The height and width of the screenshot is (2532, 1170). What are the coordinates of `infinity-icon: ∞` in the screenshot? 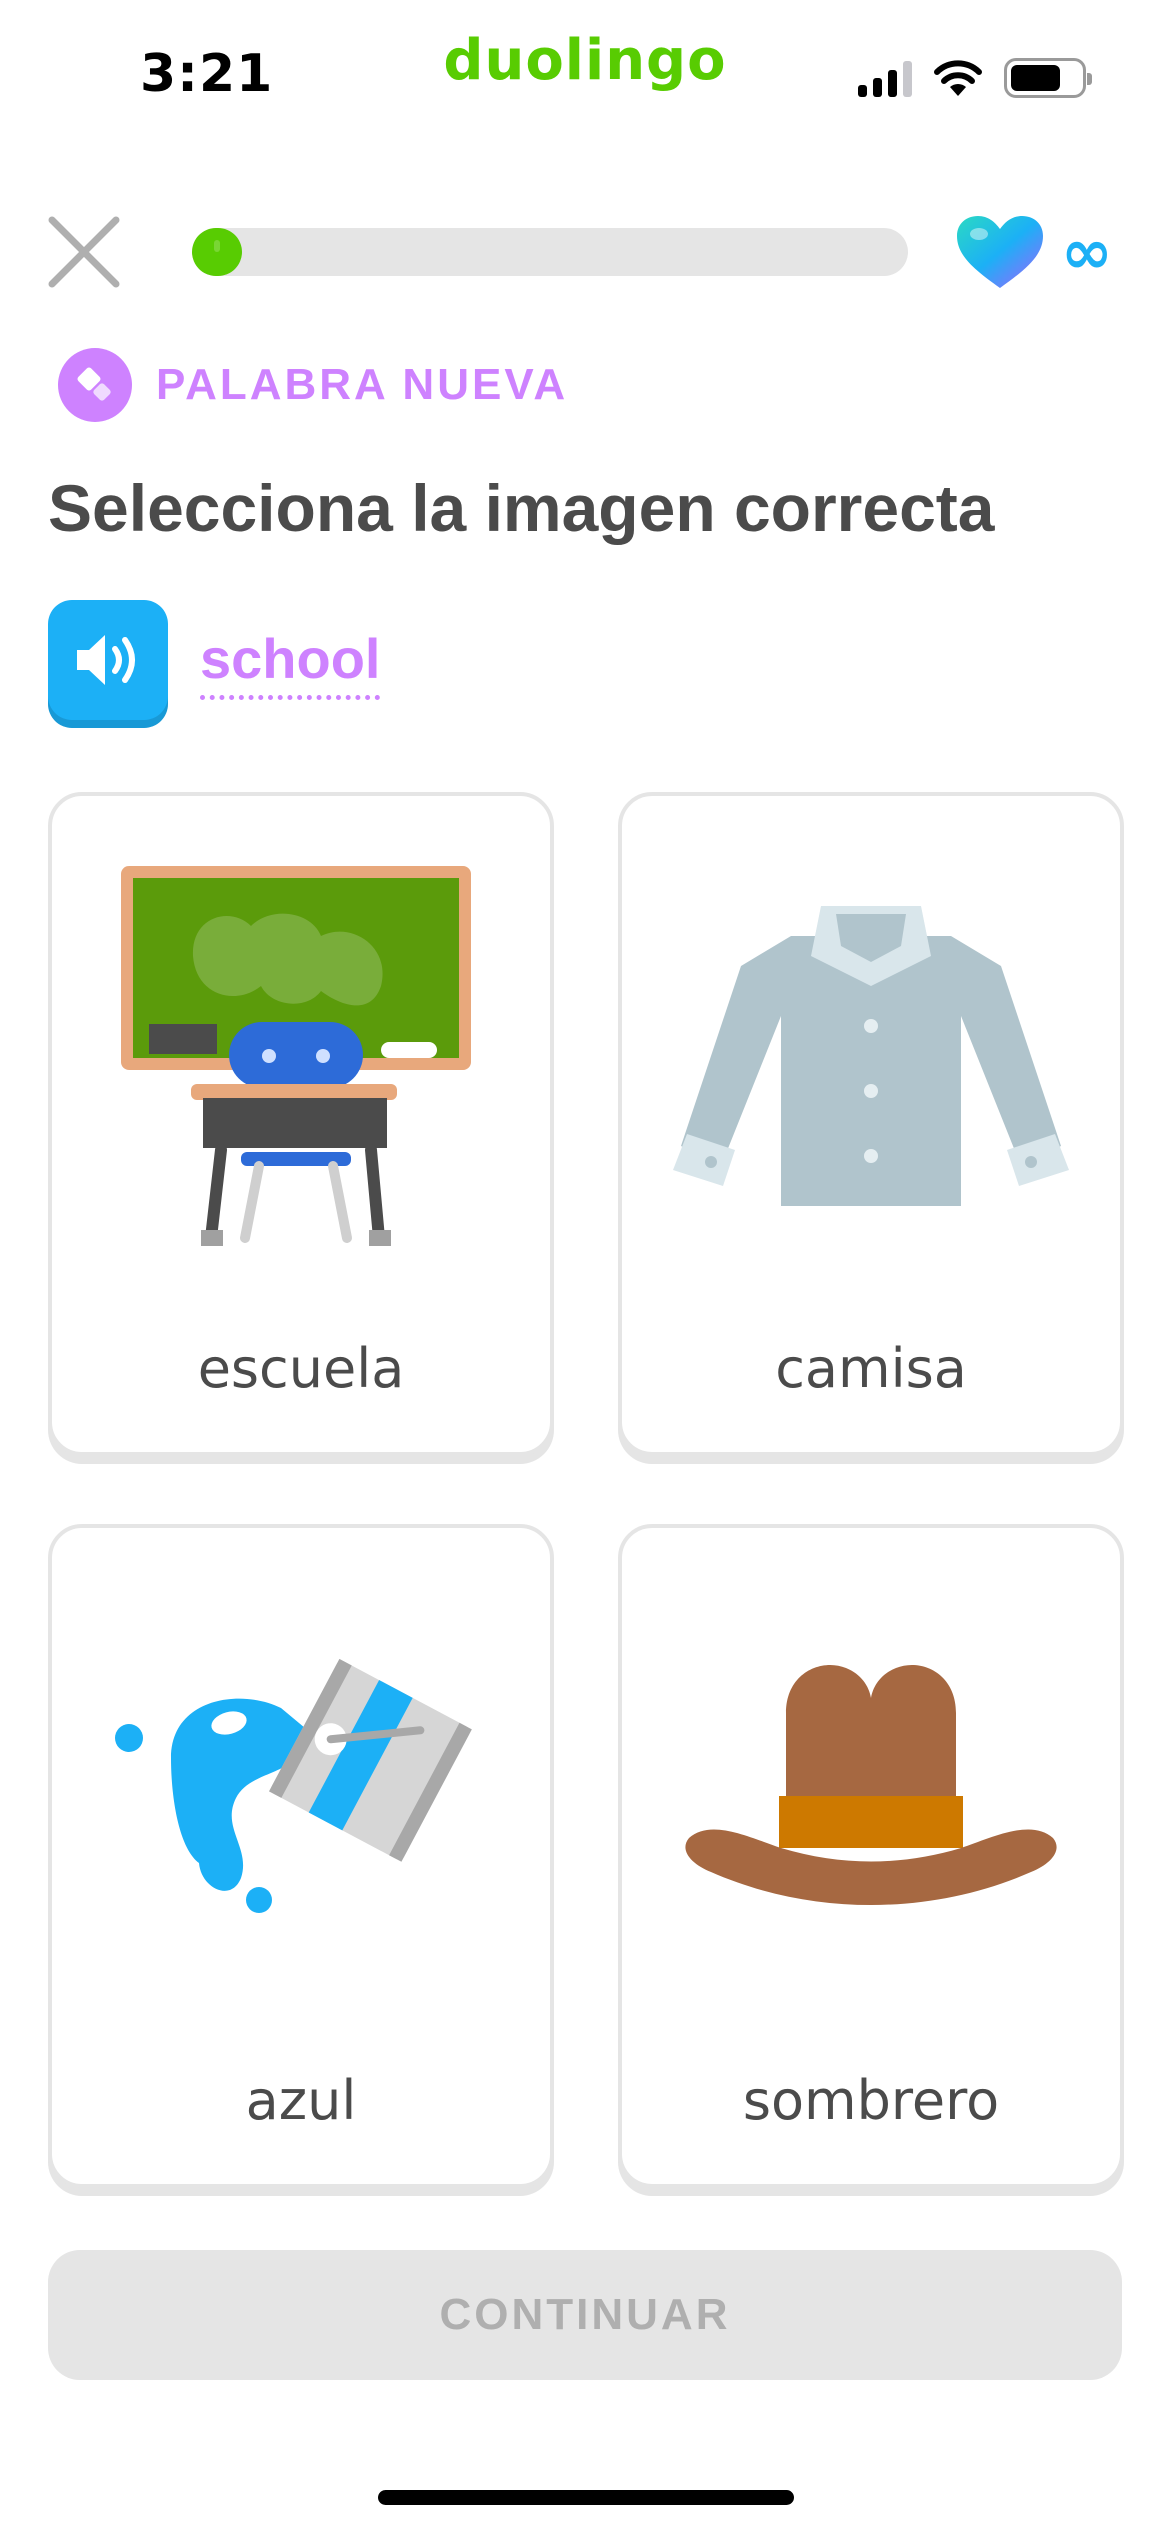 It's located at (1087, 251).